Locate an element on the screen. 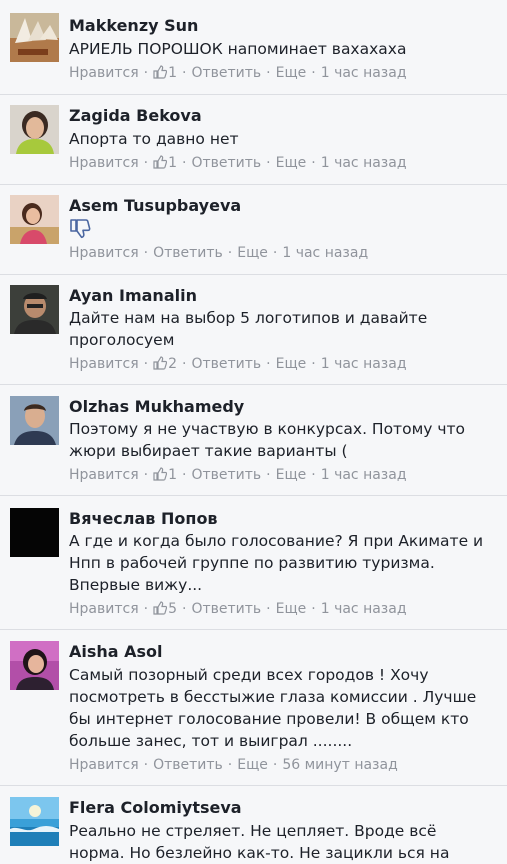  comment-author: Aisha Asol is located at coordinates (116, 651).